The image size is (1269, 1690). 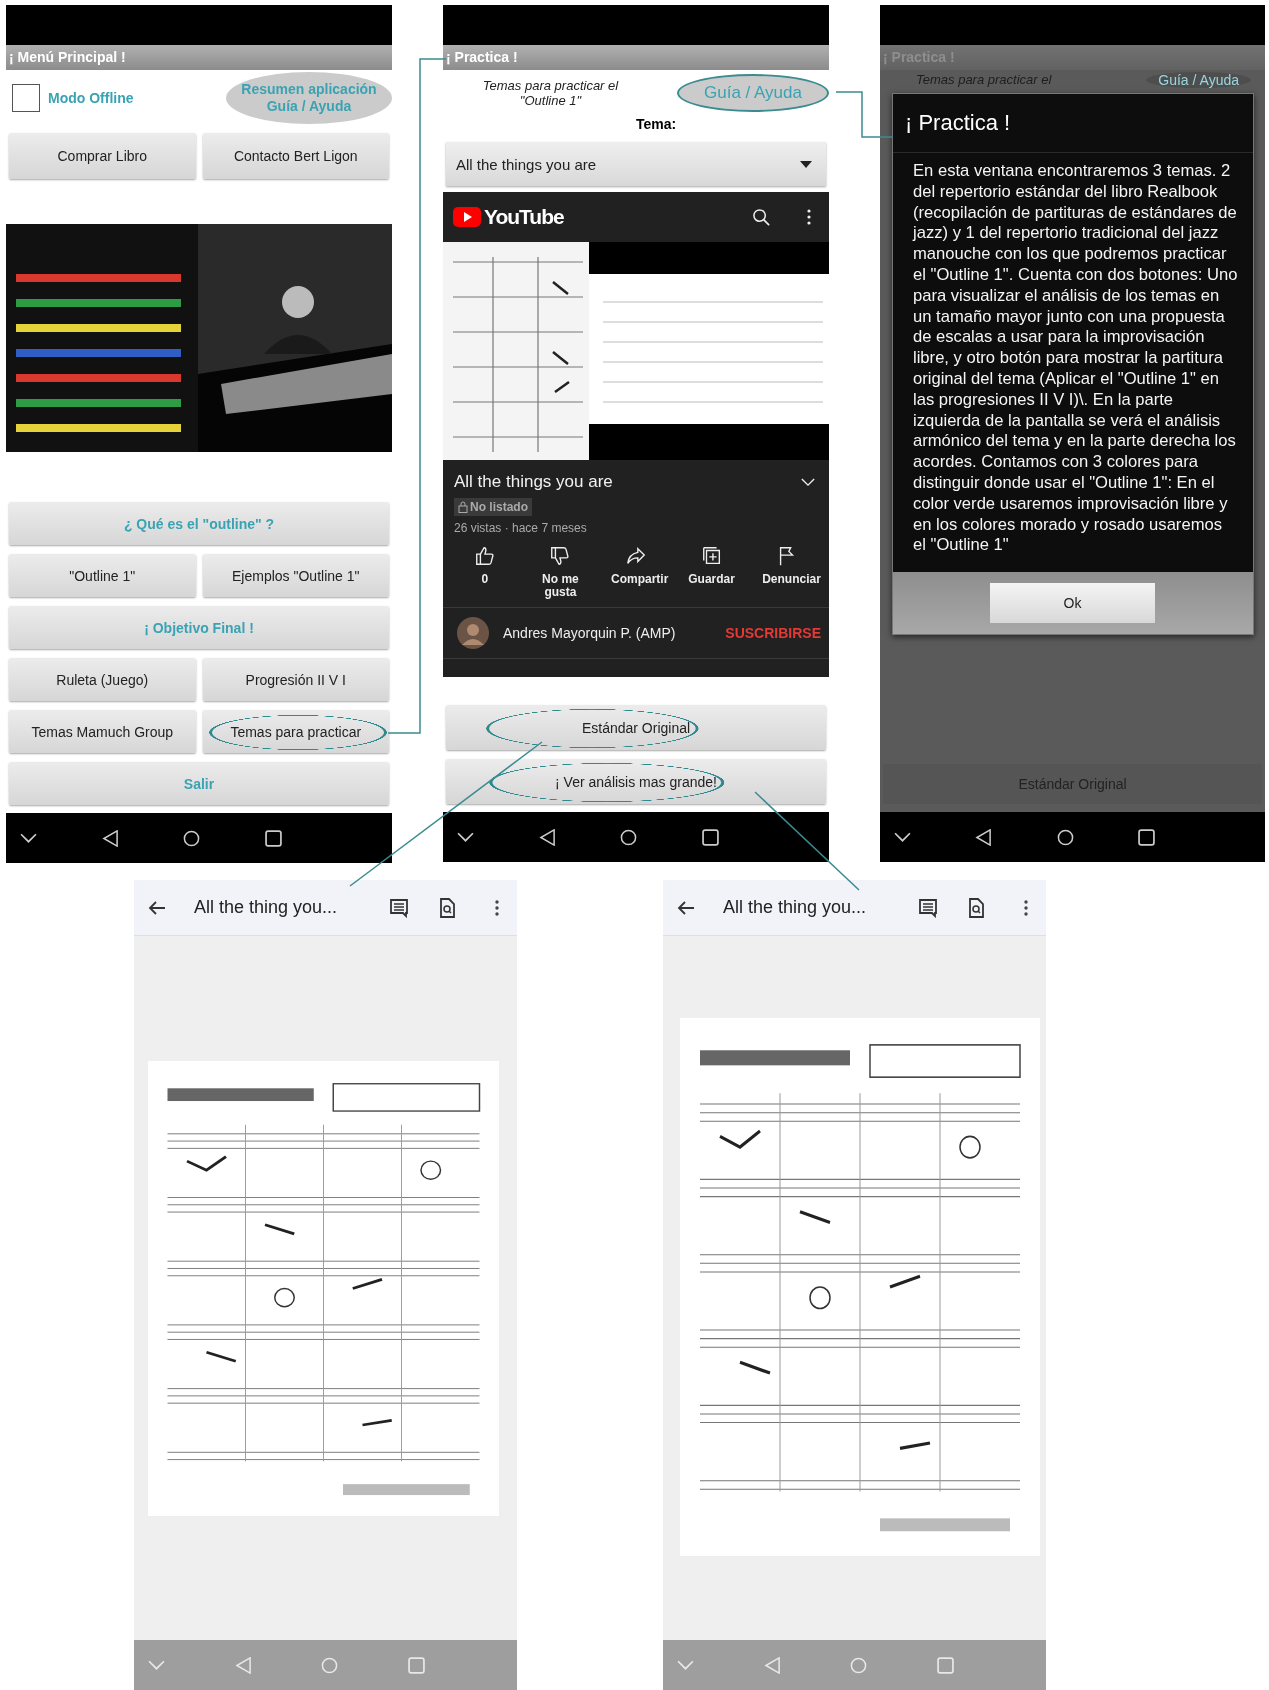 I want to click on checkbox-label: Modo Offline, so click(x=91, y=97).